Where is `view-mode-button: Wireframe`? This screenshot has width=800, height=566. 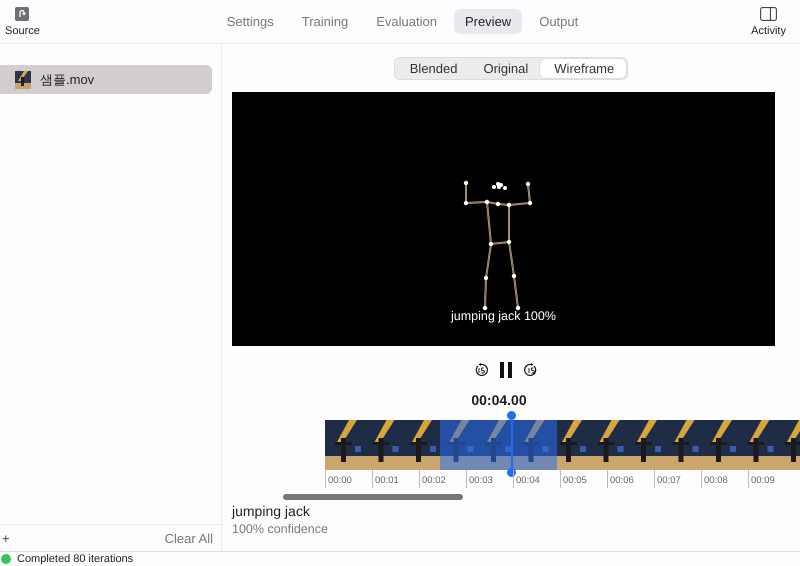
view-mode-button: Wireframe is located at coordinates (583, 68).